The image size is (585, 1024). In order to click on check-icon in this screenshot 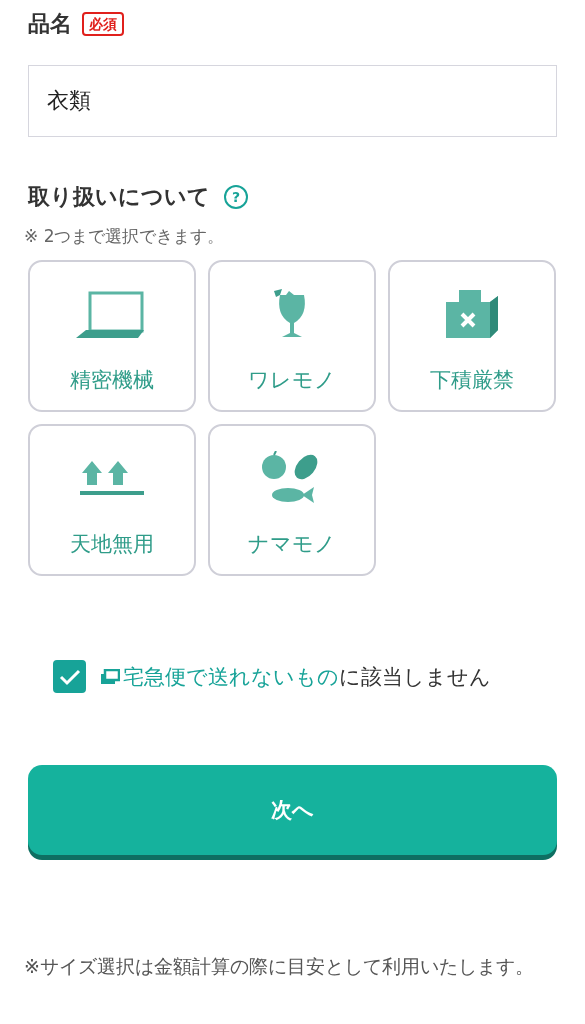, I will do `click(69, 676)`.